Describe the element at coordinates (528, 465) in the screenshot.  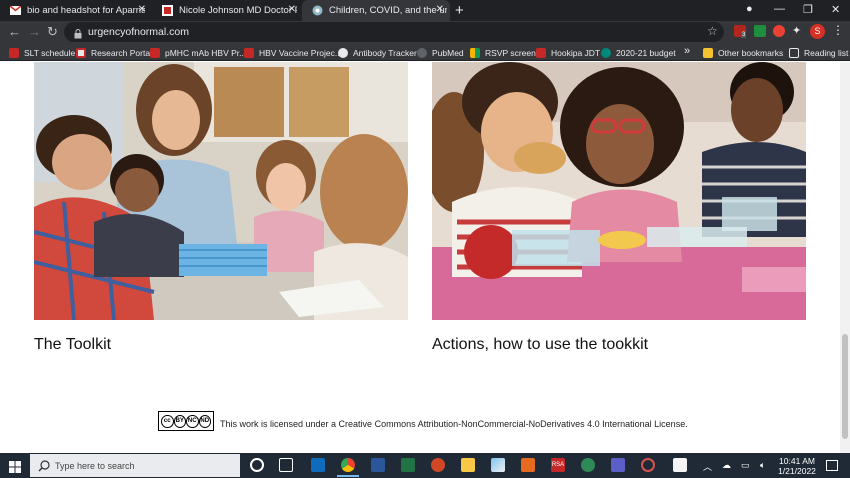
I see `app-icon` at that location.